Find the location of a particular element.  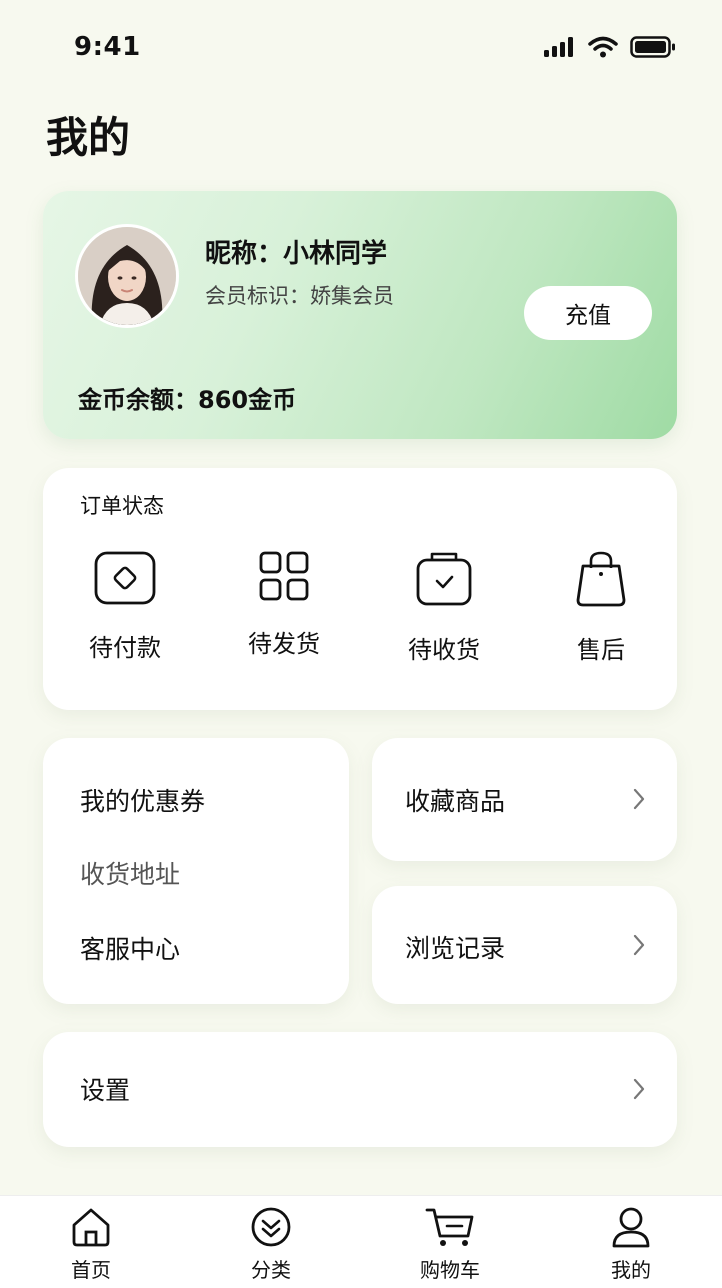

order-pending-receipt-label: 待收货 is located at coordinates (444, 650).